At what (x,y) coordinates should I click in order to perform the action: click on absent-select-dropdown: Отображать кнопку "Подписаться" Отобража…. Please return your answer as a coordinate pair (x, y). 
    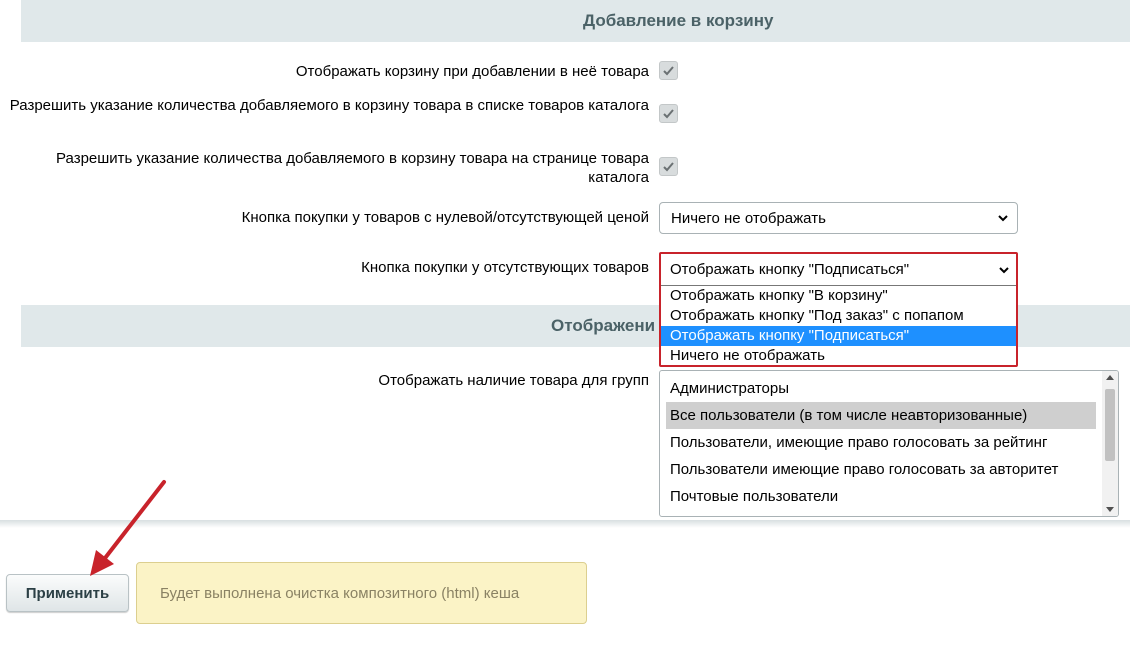
    Looking at the image, I should click on (838, 309).